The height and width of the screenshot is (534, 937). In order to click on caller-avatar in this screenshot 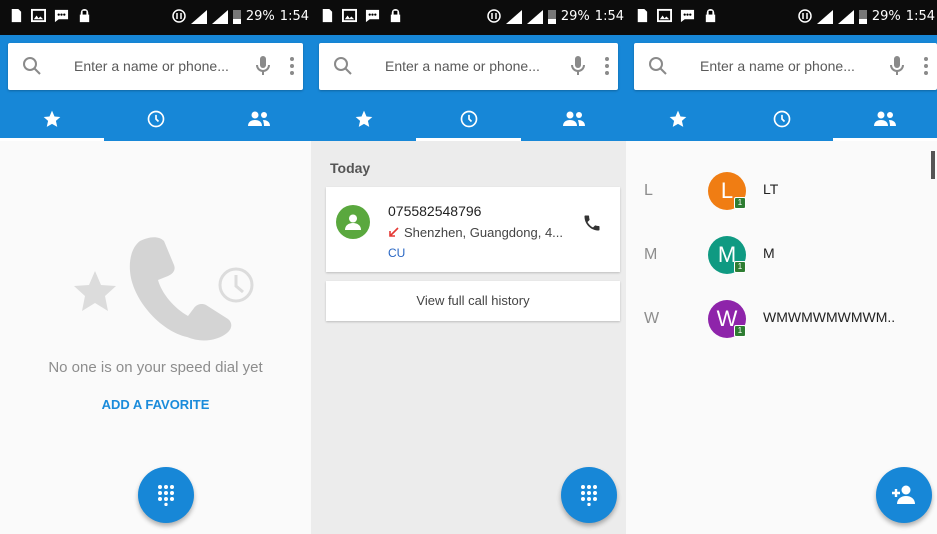, I will do `click(353, 222)`.